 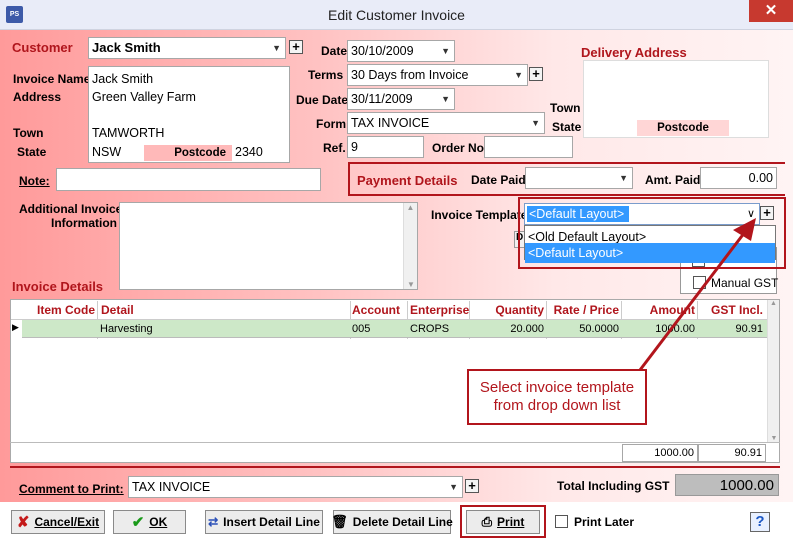 What do you see at coordinates (697, 294) in the screenshot?
I see `annotation-arrow` at bounding box center [697, 294].